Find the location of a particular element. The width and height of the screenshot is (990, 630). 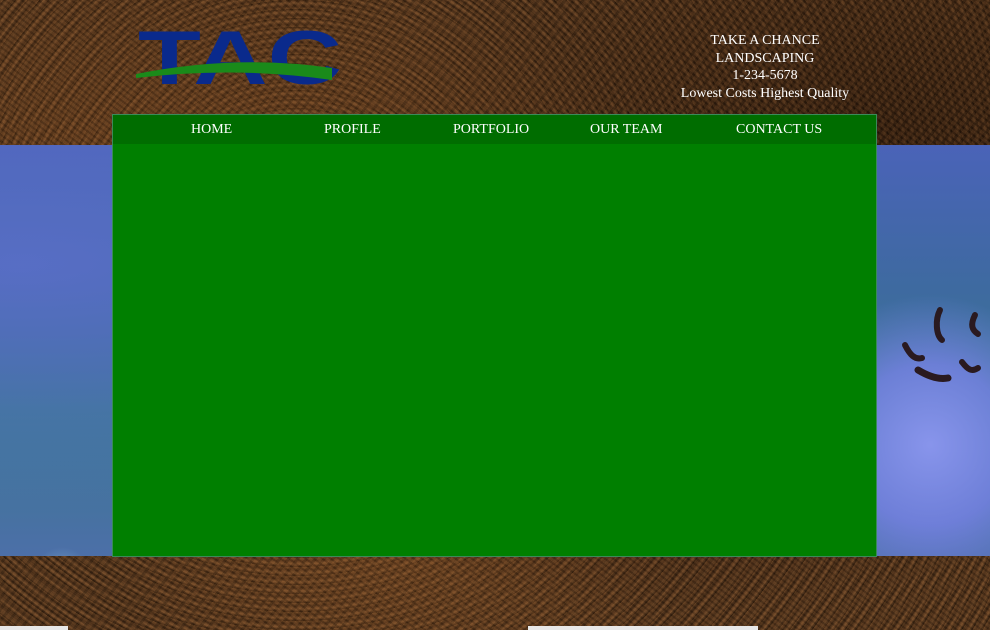

nav-profile: PROFILE is located at coordinates (352, 130).